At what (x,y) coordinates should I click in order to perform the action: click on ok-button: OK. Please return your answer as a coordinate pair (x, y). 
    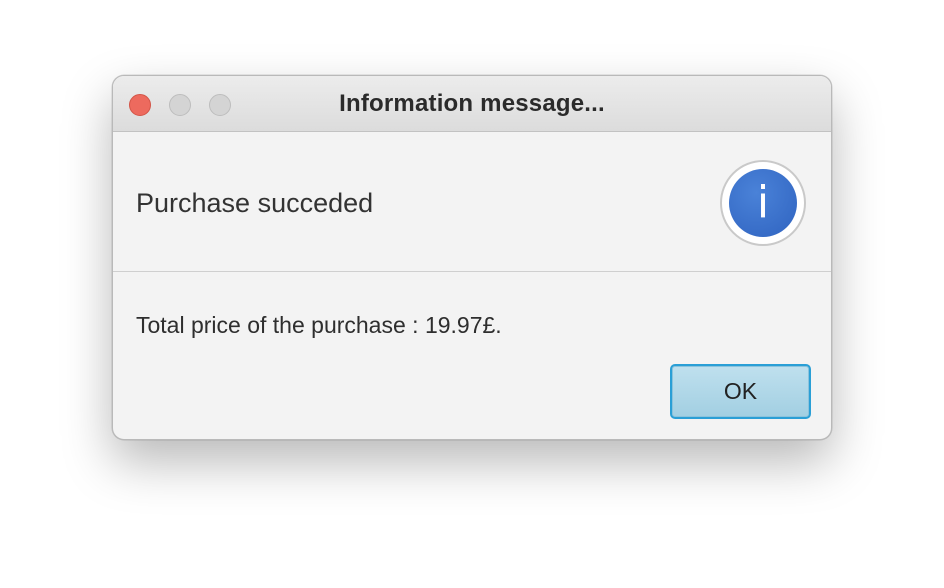
    Looking at the image, I should click on (740, 391).